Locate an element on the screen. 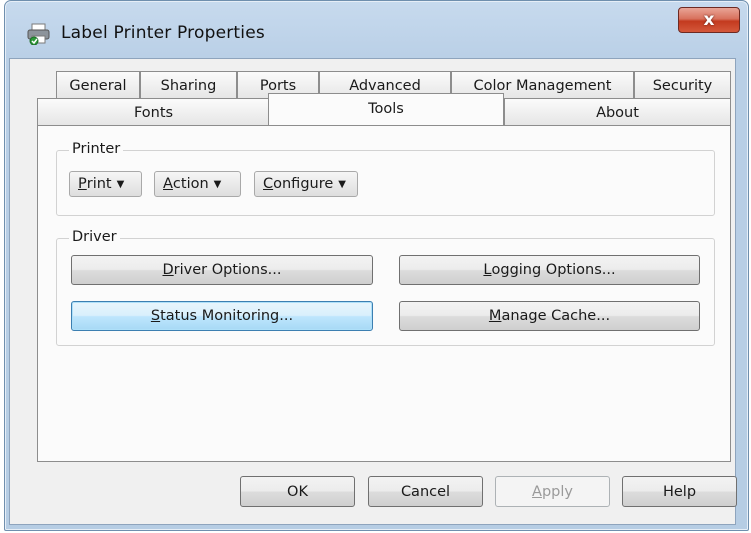  printer-group-label: Printer is located at coordinates (96, 149).